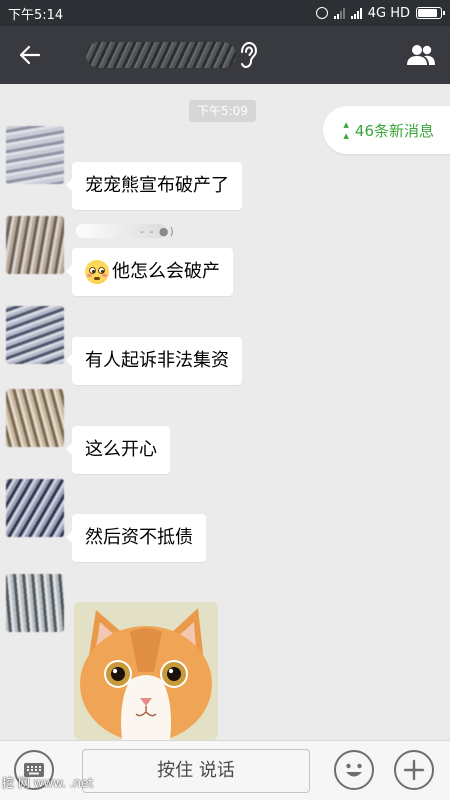 The image size is (450, 800). What do you see at coordinates (136, 538) in the screenshot?
I see `message-bubble: 然后资不抵债` at bounding box center [136, 538].